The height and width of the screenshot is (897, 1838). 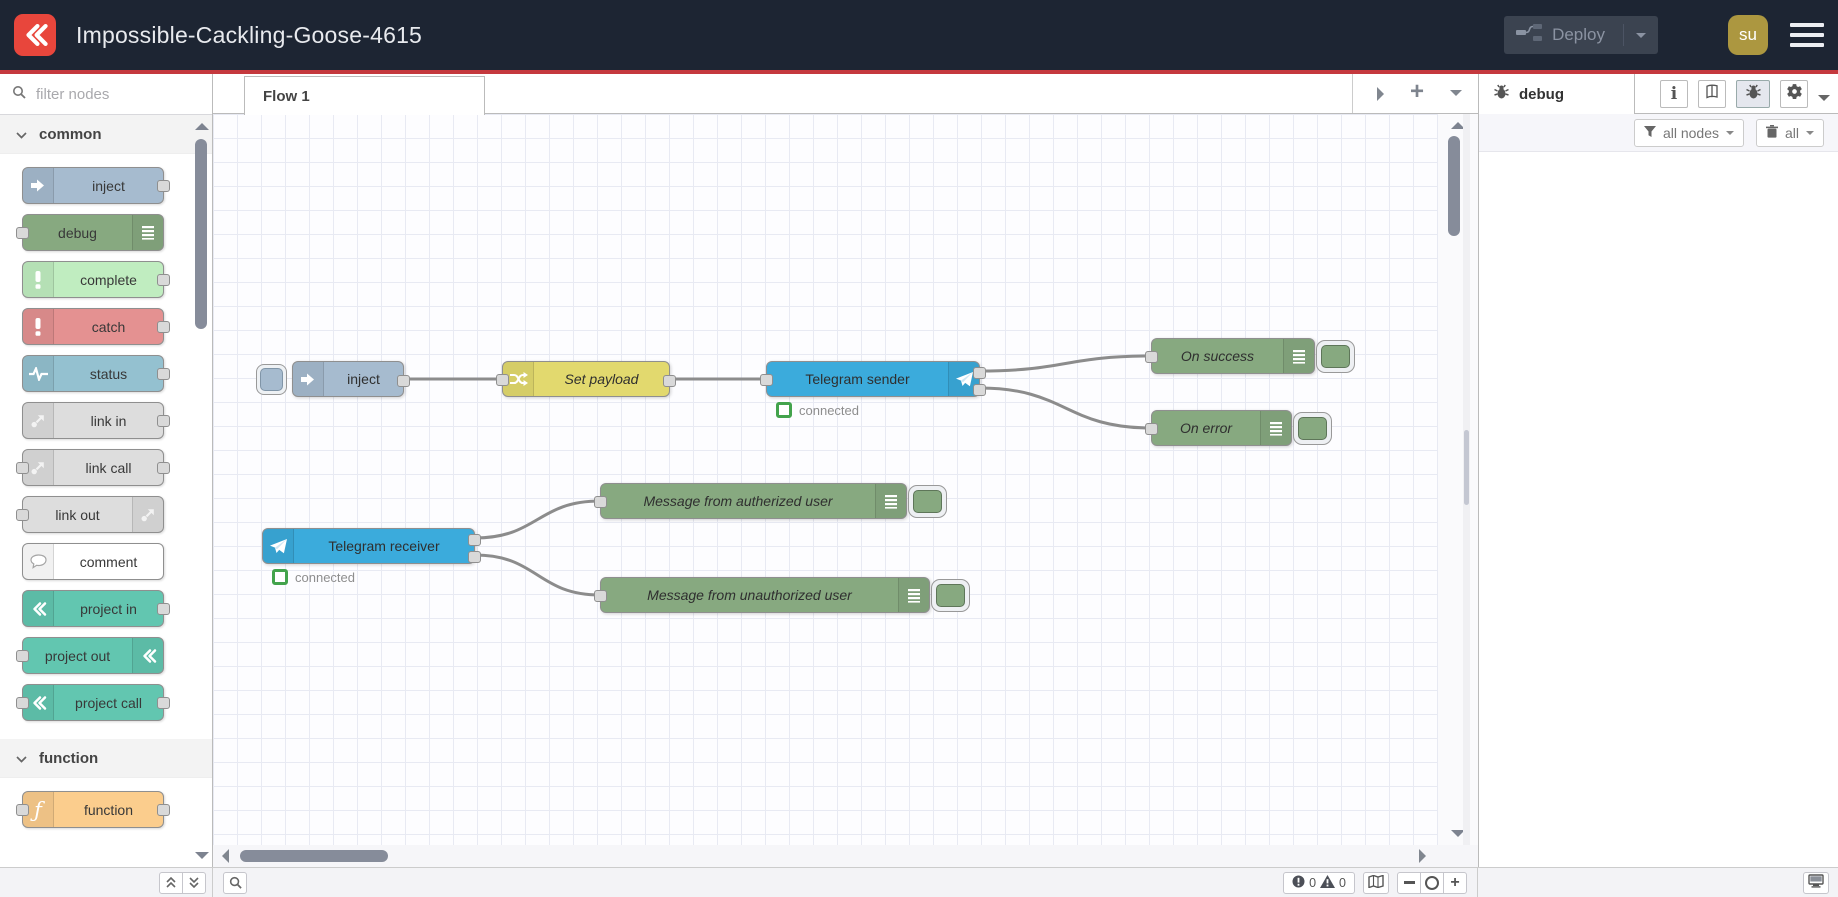 What do you see at coordinates (96, 185) in the screenshot?
I see `palette-node-inject: inject` at bounding box center [96, 185].